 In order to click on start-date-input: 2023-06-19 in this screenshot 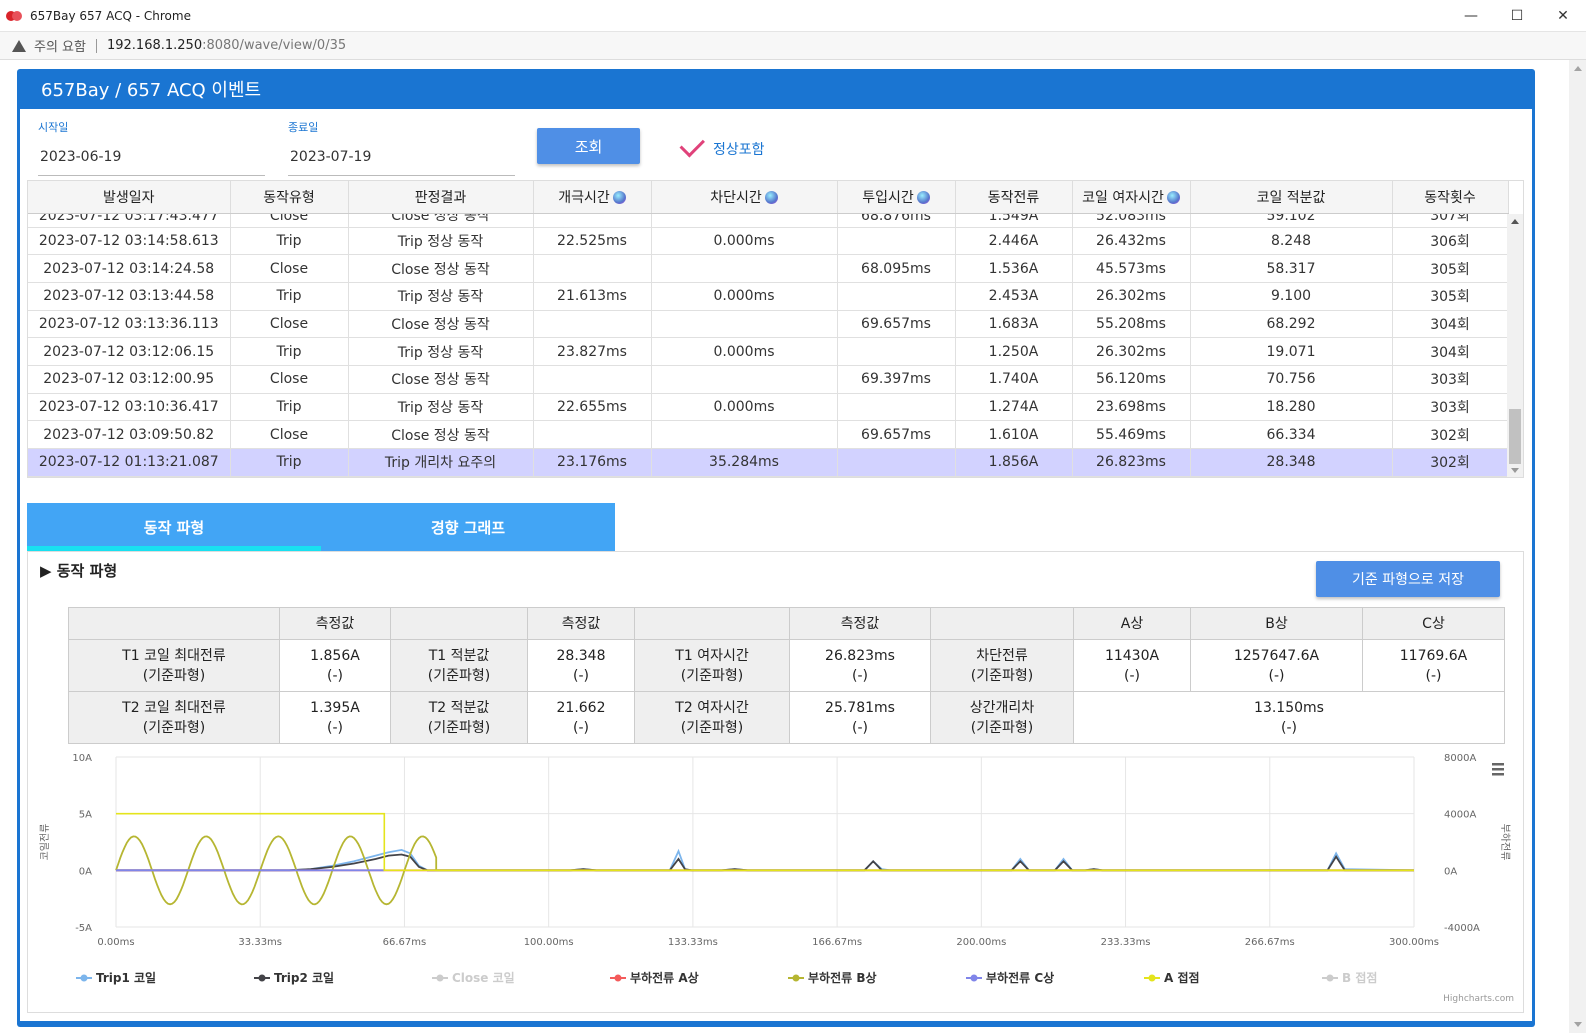, I will do `click(151, 162)`.